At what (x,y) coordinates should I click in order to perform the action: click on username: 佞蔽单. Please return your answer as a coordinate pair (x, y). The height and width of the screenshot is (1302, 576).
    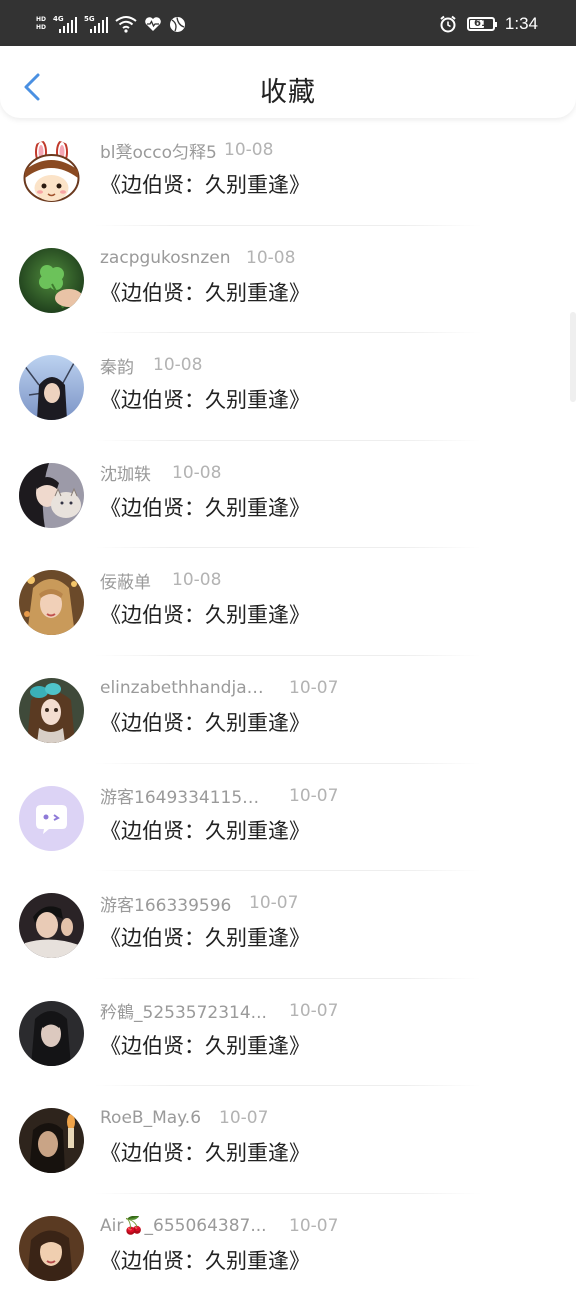
    Looking at the image, I should click on (125, 580).